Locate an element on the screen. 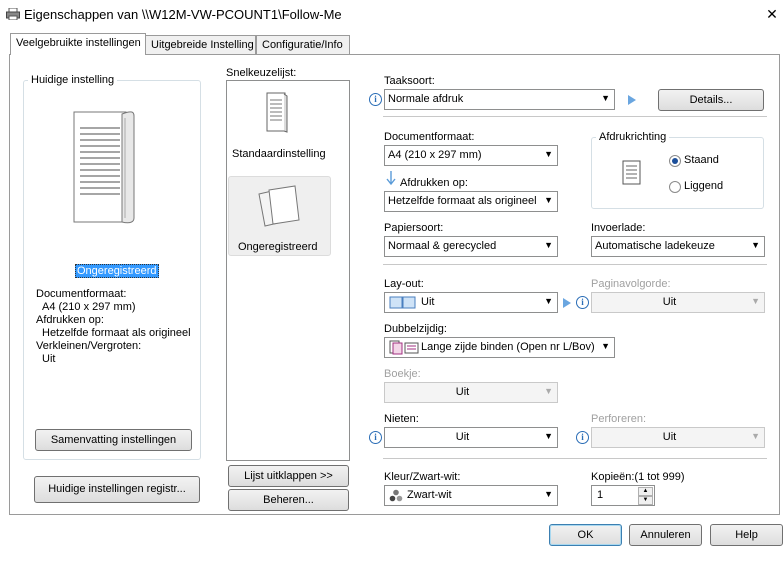 This screenshot has height=562, width=784. tab-common-settings: Veelgebruikte instellingen is located at coordinates (78, 44).